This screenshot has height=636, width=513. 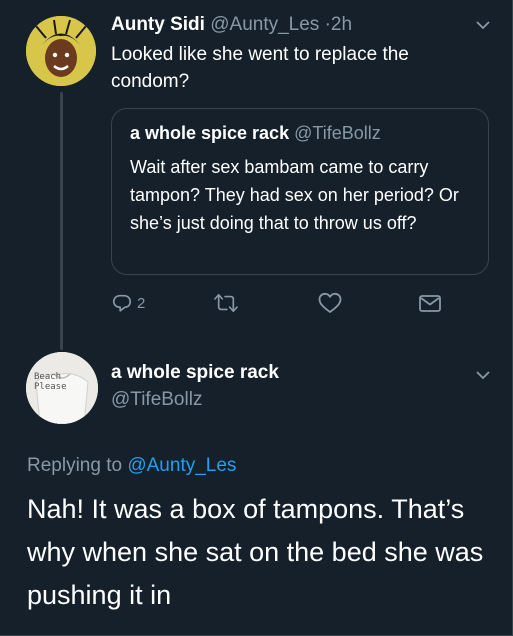 I want to click on like-icon, so click(x=330, y=302).